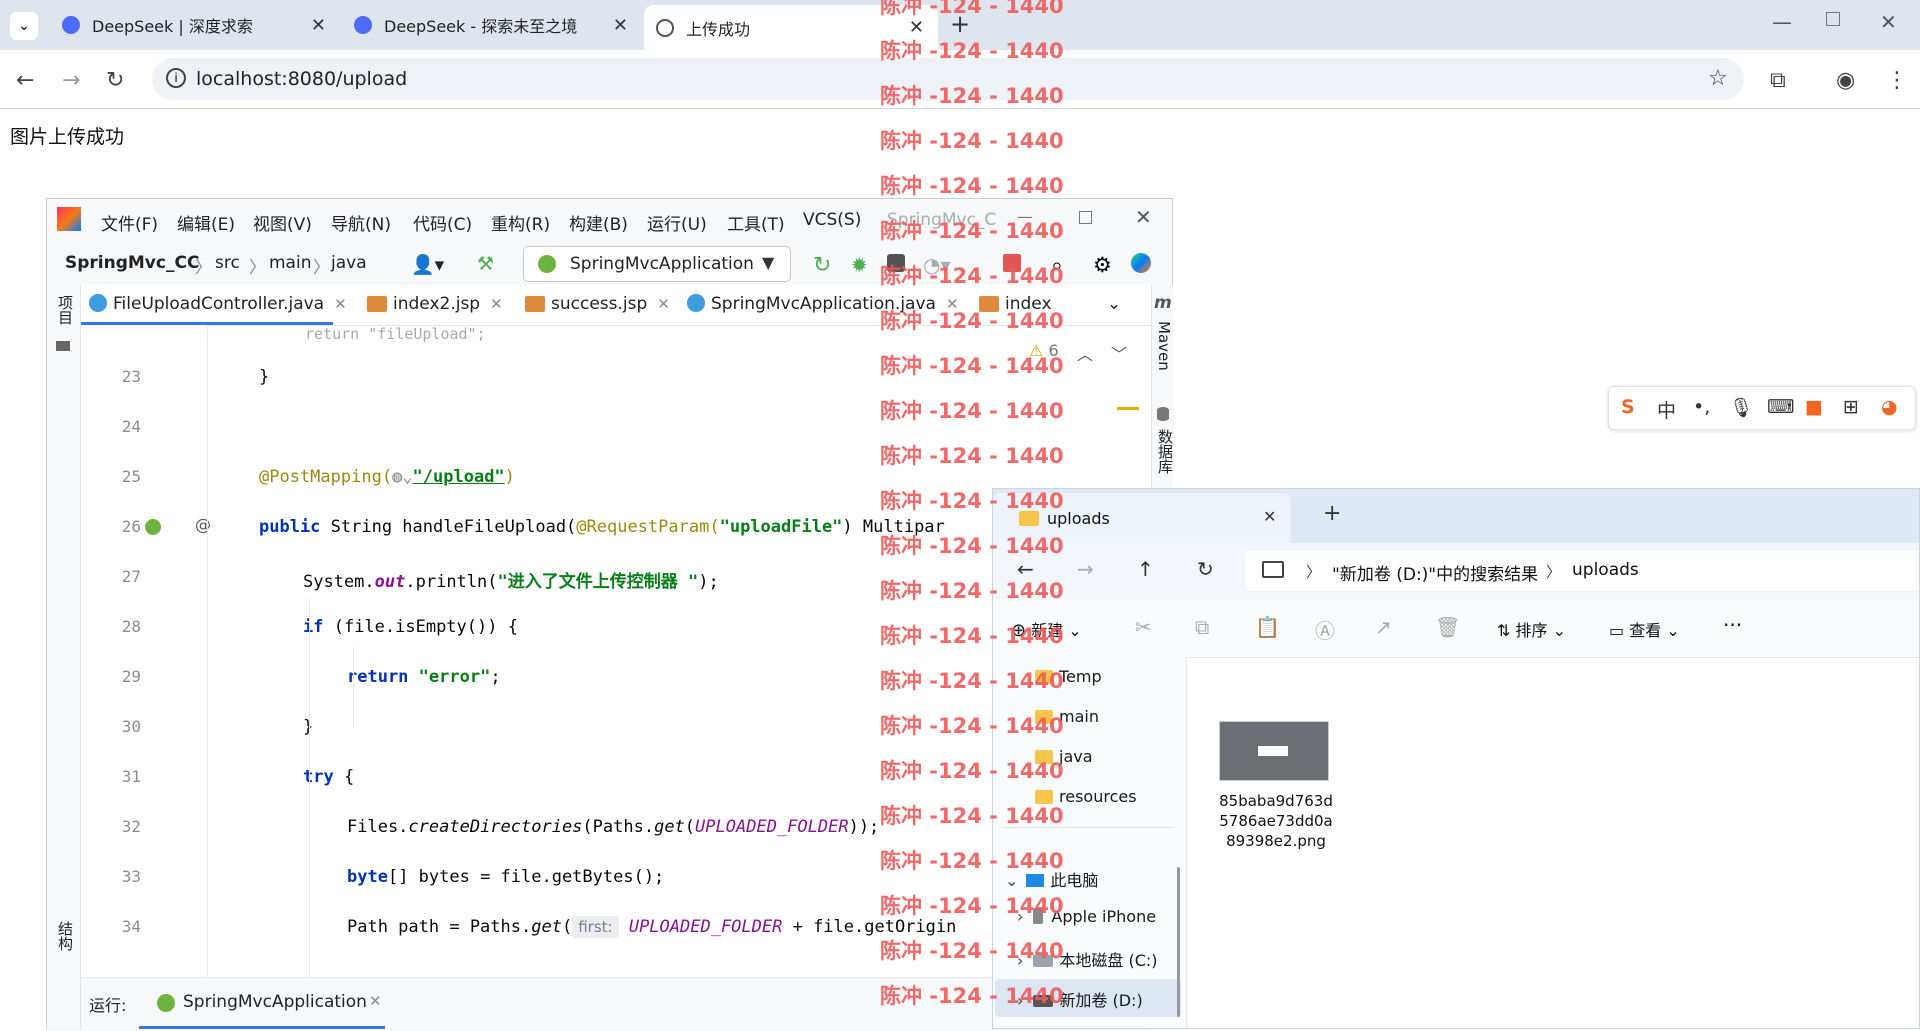  What do you see at coordinates (1845, 80) in the screenshot?
I see `profile-icon: ◉` at bounding box center [1845, 80].